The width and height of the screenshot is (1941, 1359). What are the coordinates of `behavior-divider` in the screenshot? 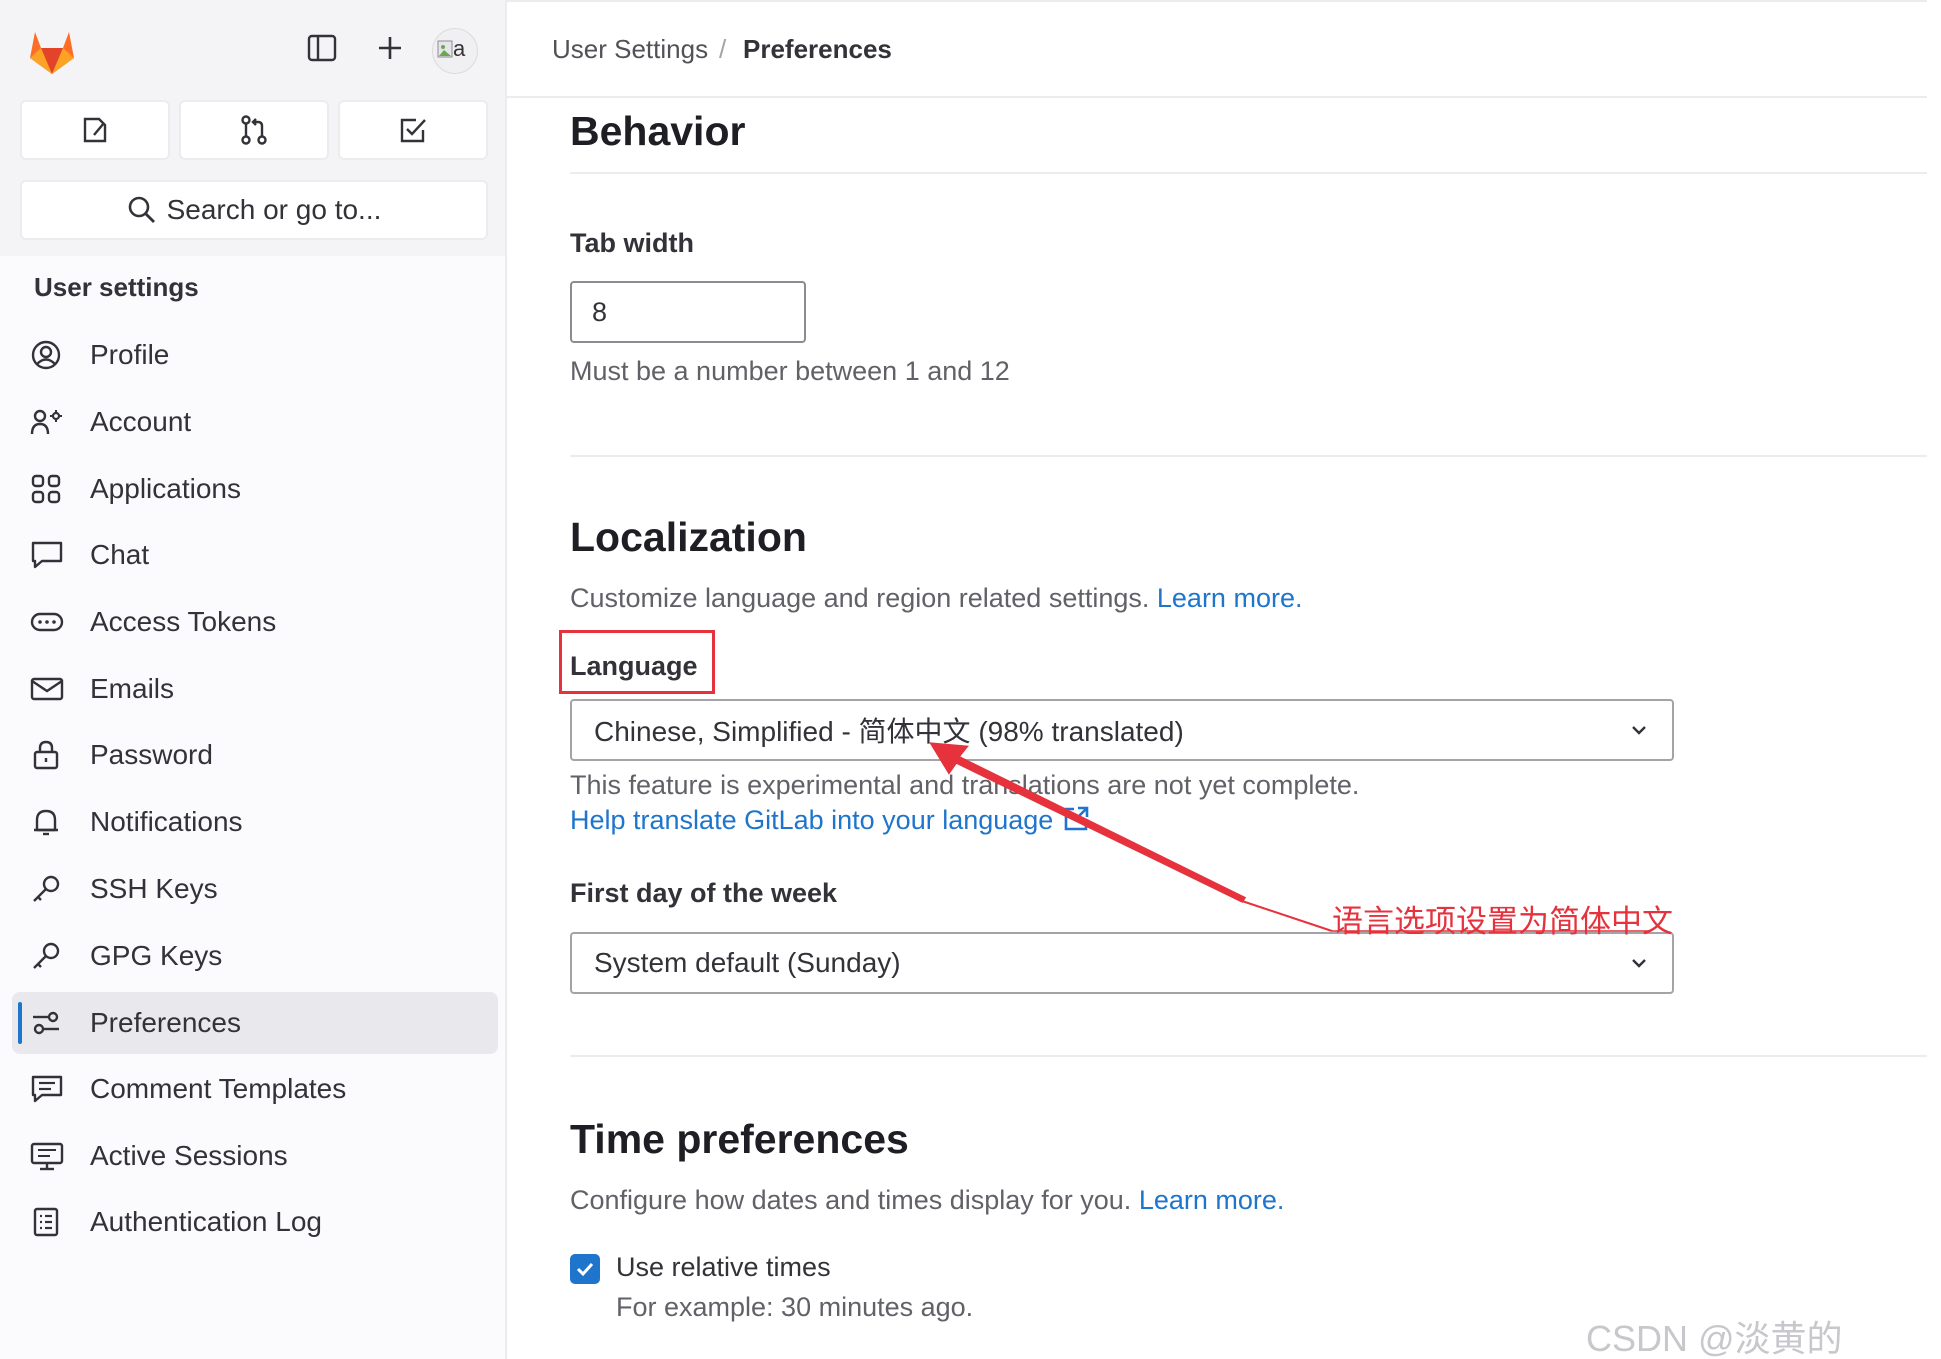 It's located at (1248, 173).